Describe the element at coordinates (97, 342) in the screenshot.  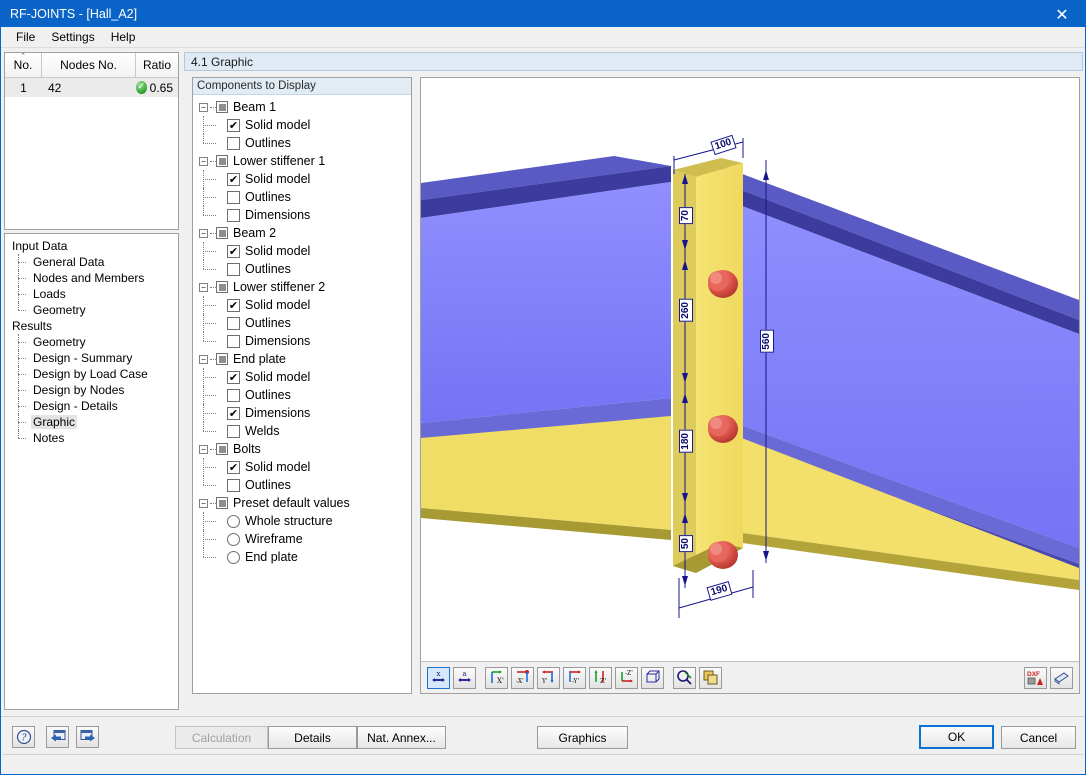
I see `nav-item-geometry-results: Geometry` at that location.